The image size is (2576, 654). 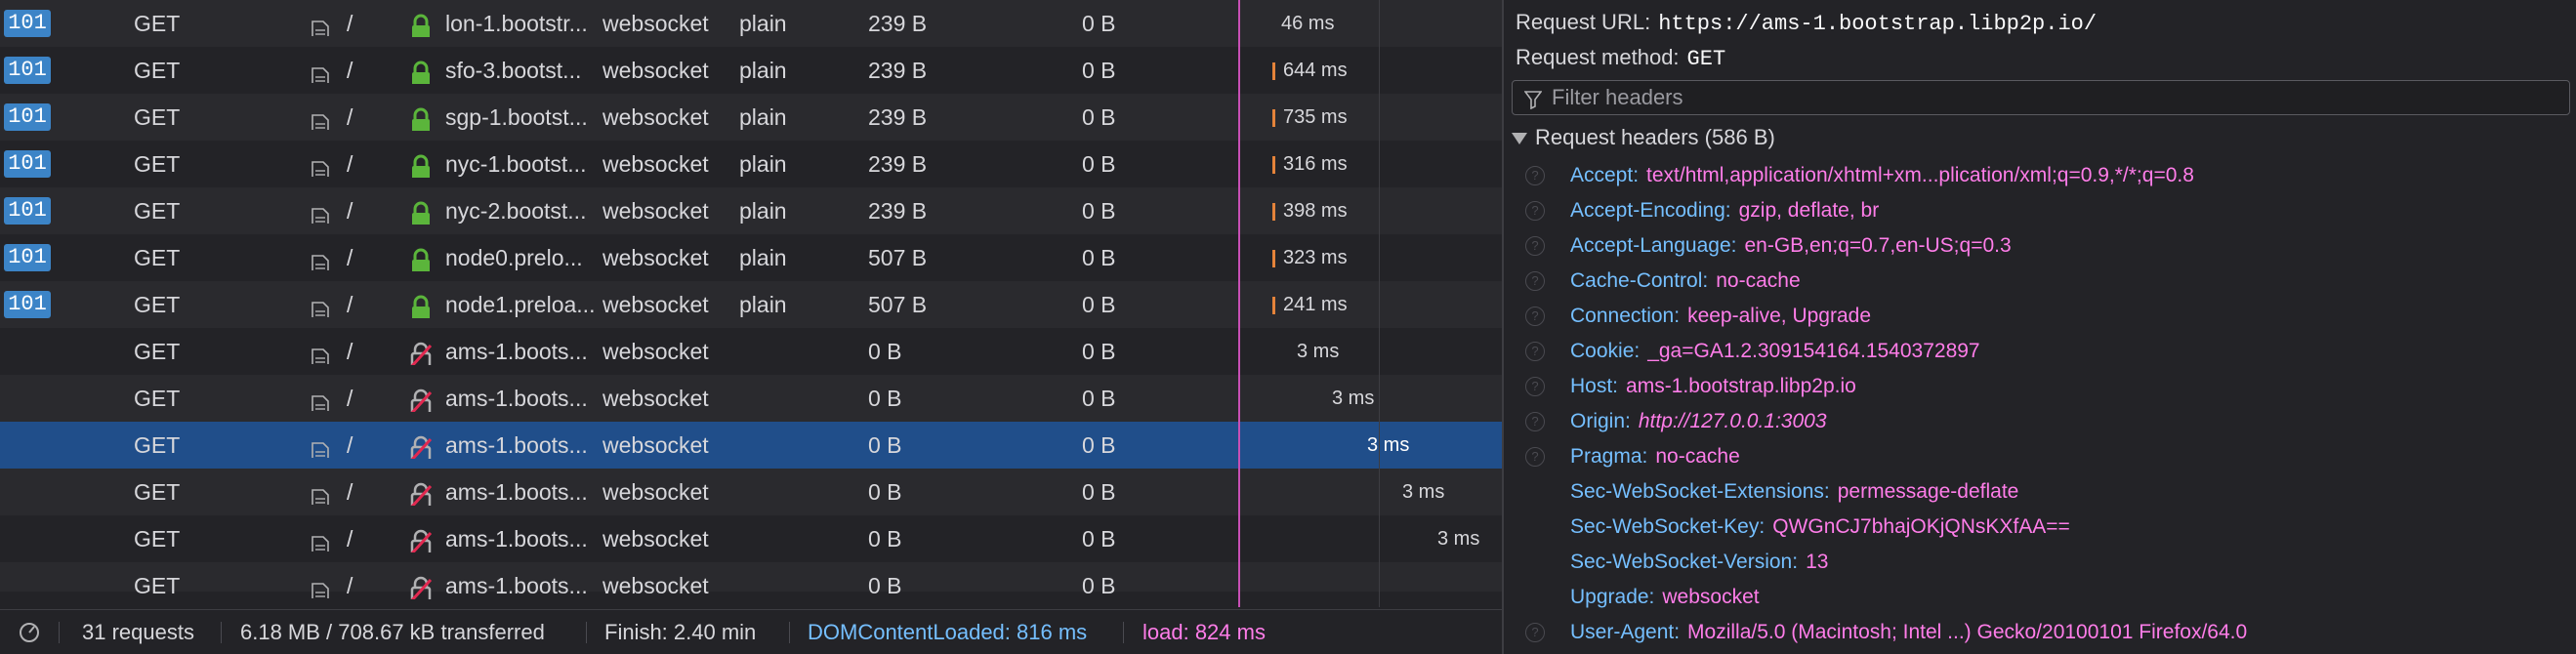 What do you see at coordinates (789, 632) in the screenshot?
I see `divider` at bounding box center [789, 632].